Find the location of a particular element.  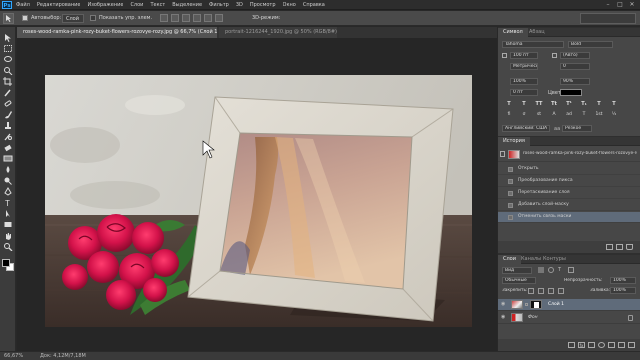

tab-paths: Контуры is located at coordinates (554, 259).